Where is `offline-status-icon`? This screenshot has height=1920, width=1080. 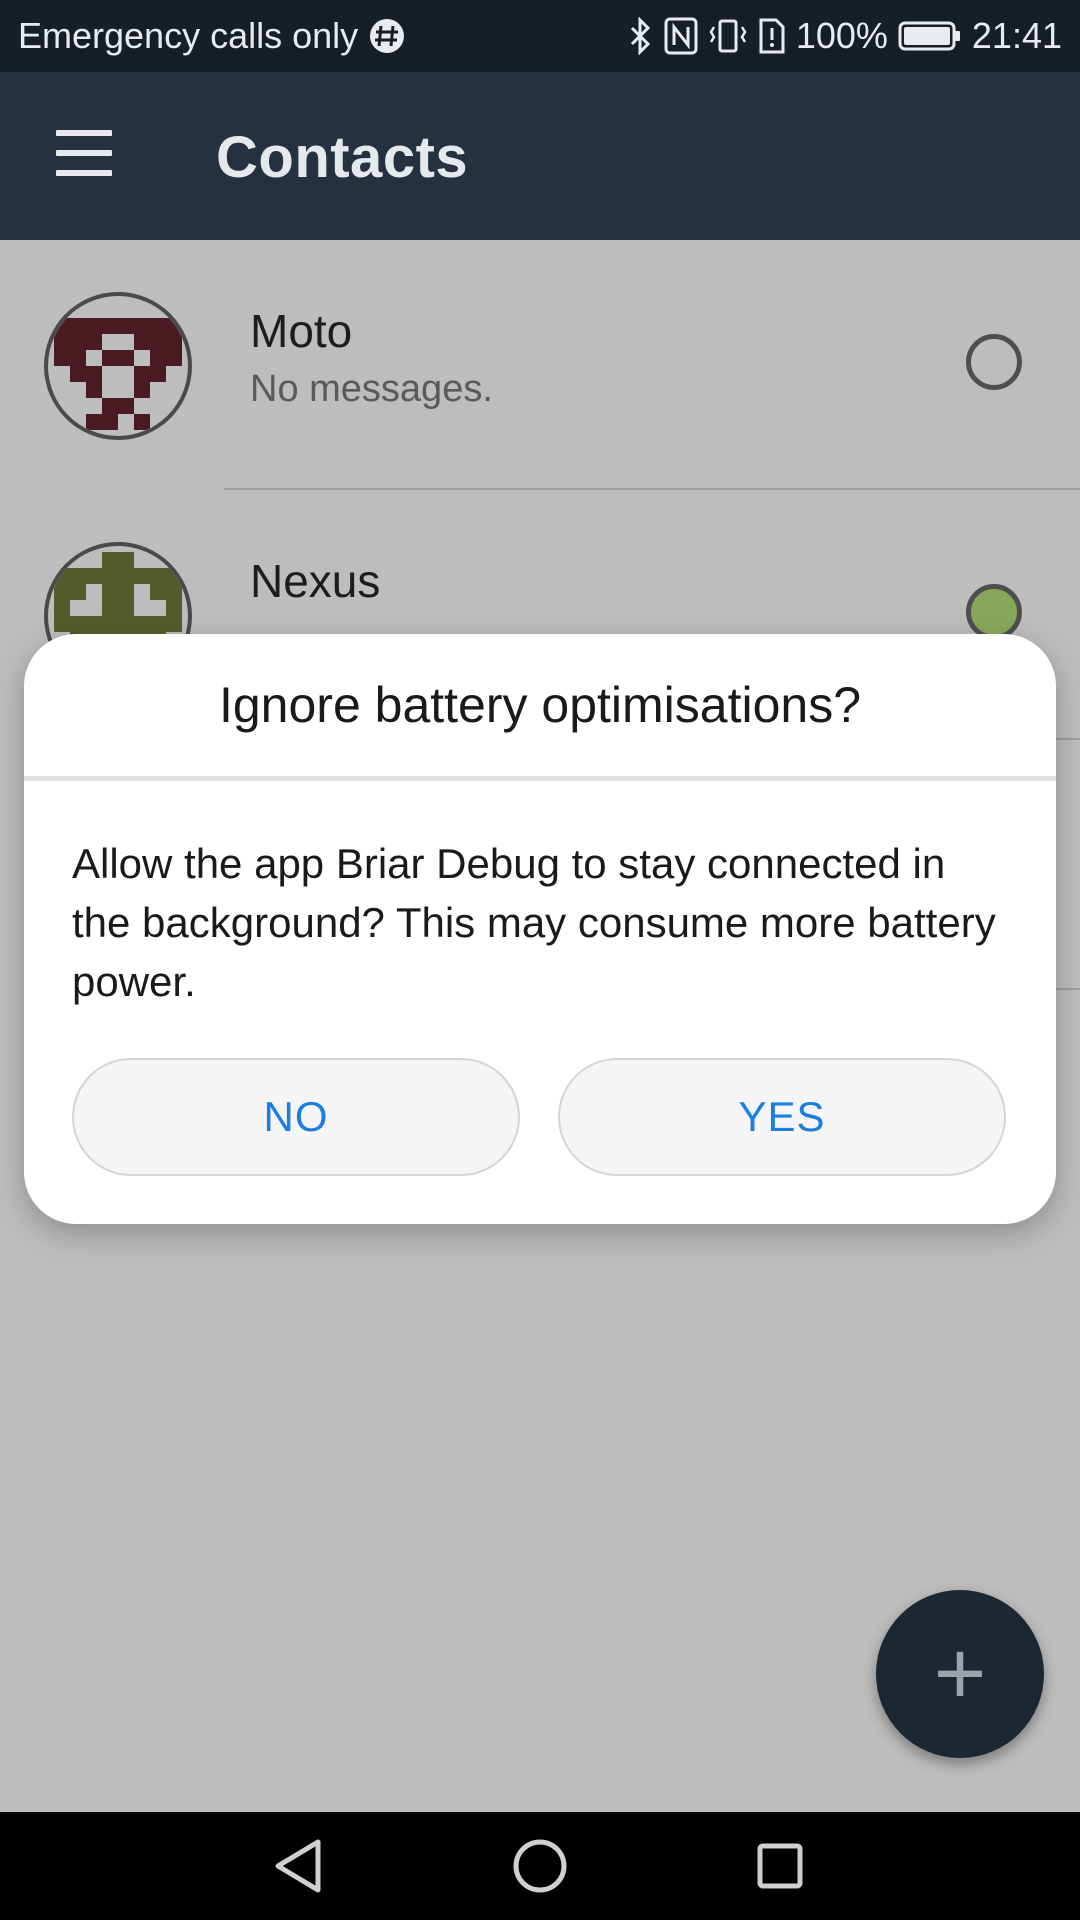
offline-status-icon is located at coordinates (994, 362).